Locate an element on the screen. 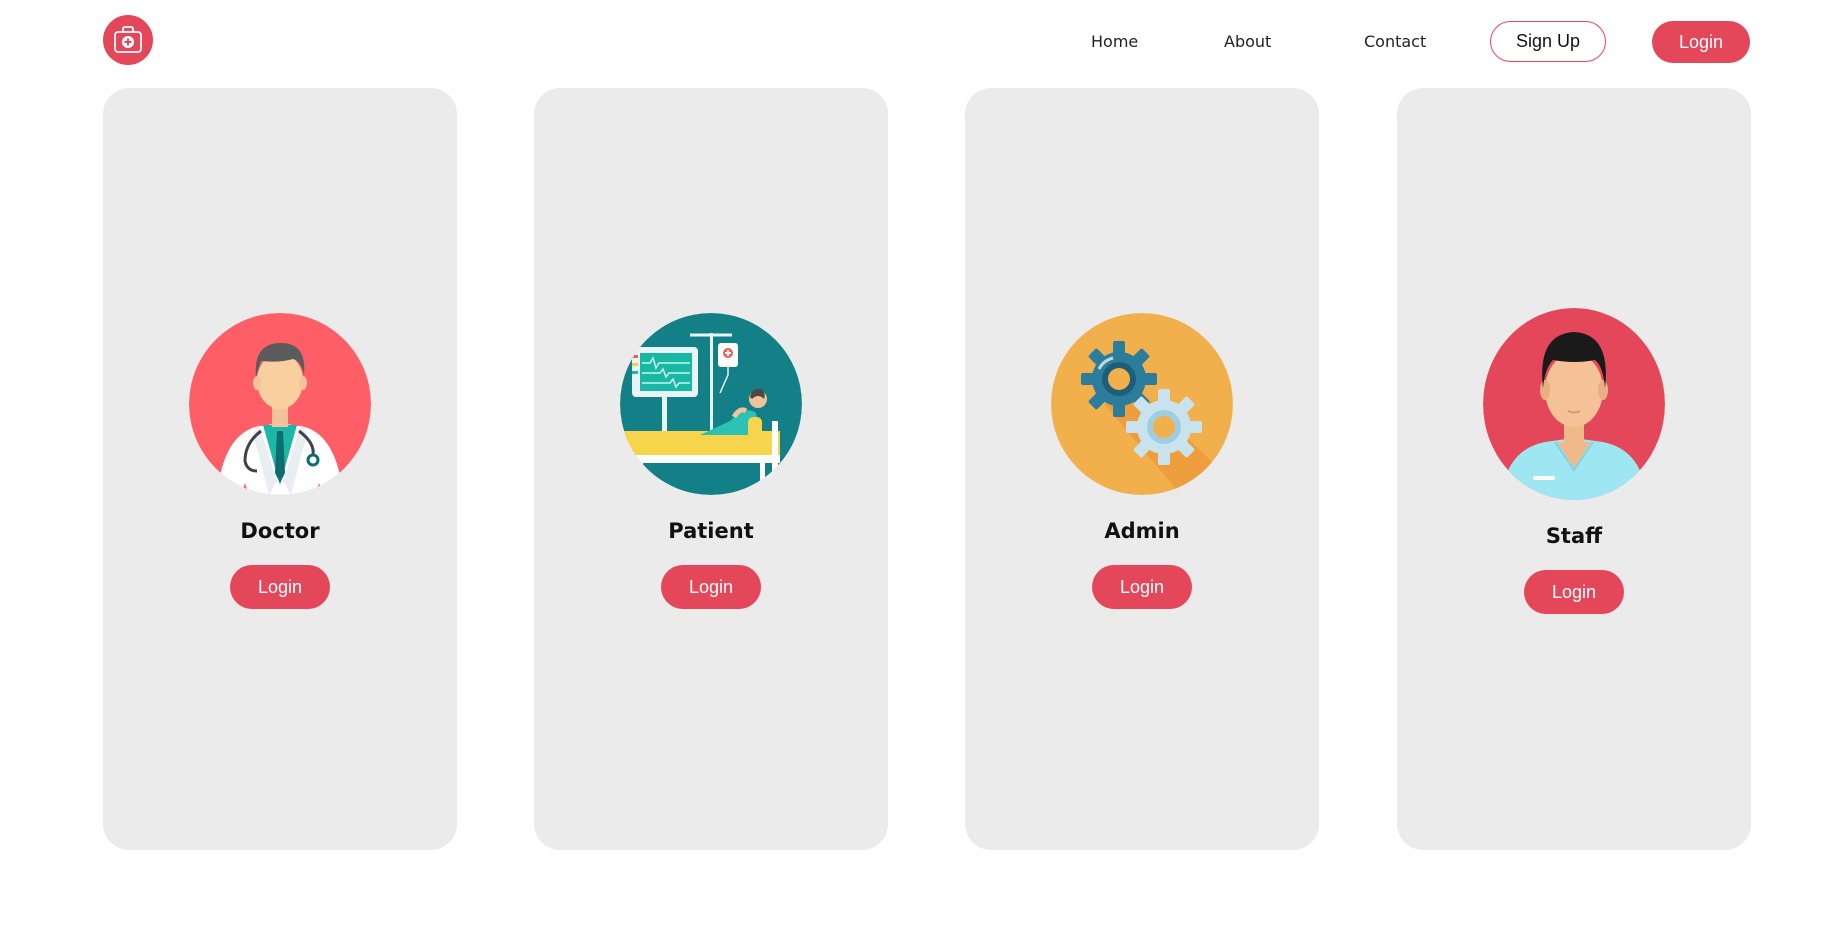  role-title: Patient is located at coordinates (711, 531).